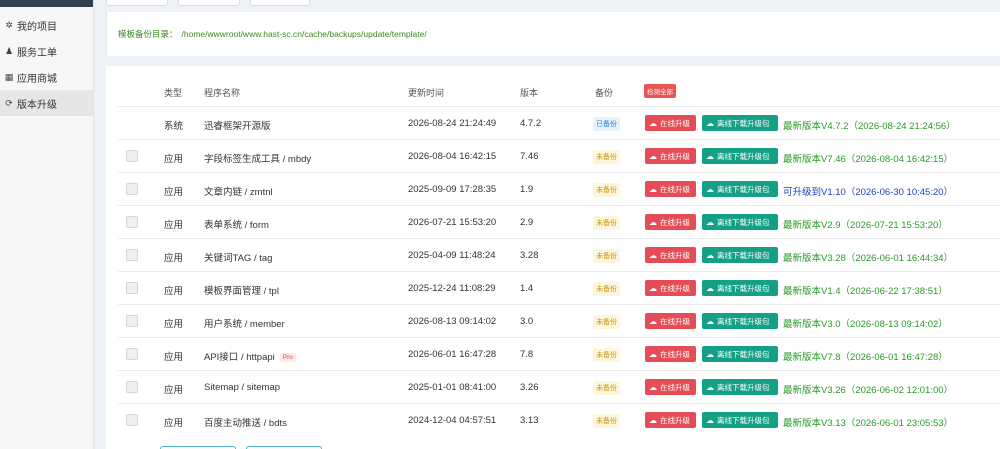 Image resolution: width=1000 pixels, height=449 pixels. What do you see at coordinates (865, 357) in the screenshot?
I see `version-status: 最新版本V7.8（2026-06-01 16:47:28）` at bounding box center [865, 357].